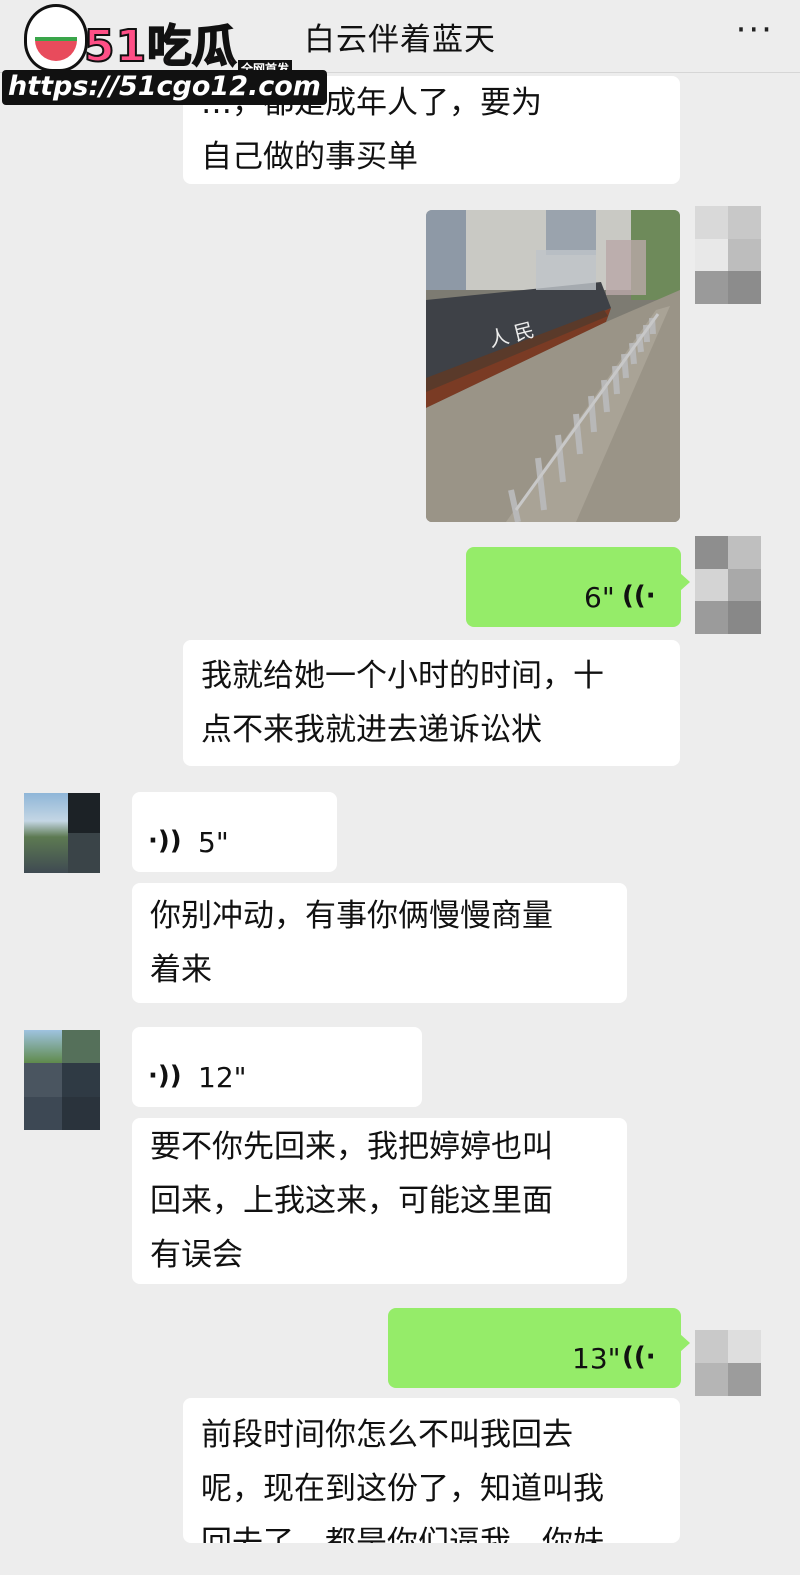 This screenshot has width=800, height=1575. I want to click on message-bubble: 前段时间你怎么不叫我回去 呢，现在到这份了，知道叫我 回去了，都是你们逼我，你妹, so click(431, 1470).